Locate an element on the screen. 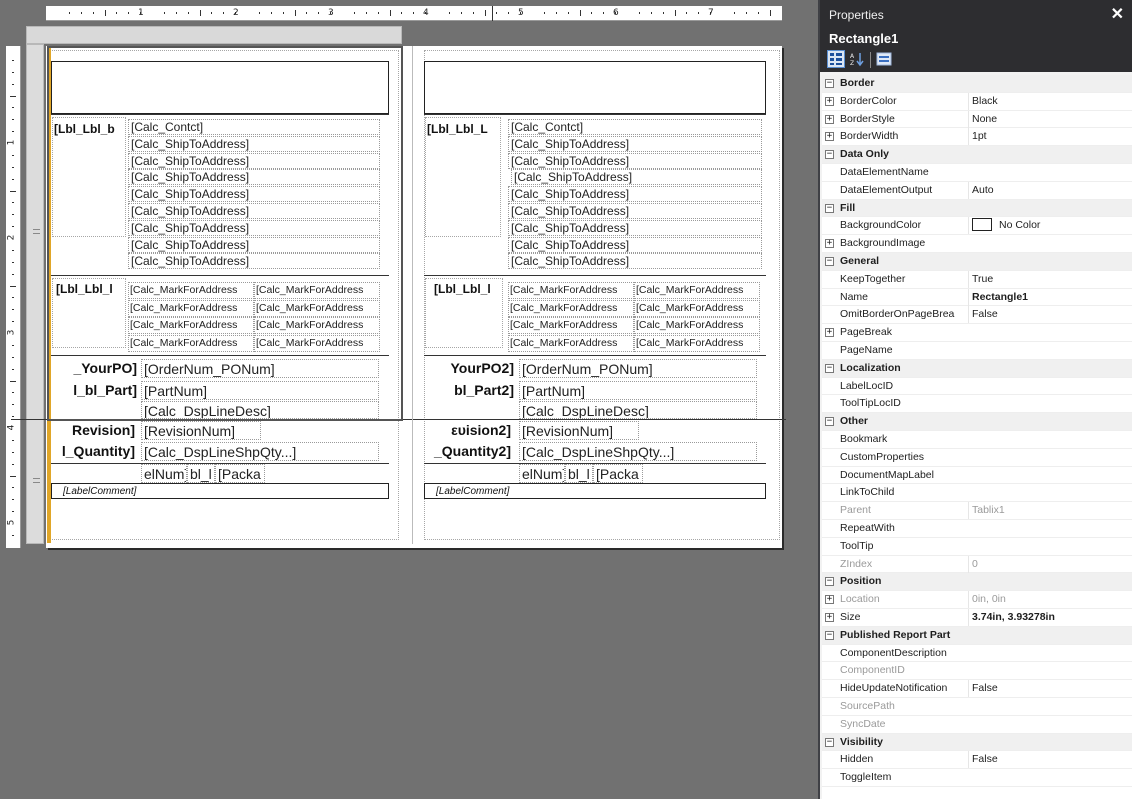  property-row-bookmark: Bookmark is located at coordinates (977, 440).